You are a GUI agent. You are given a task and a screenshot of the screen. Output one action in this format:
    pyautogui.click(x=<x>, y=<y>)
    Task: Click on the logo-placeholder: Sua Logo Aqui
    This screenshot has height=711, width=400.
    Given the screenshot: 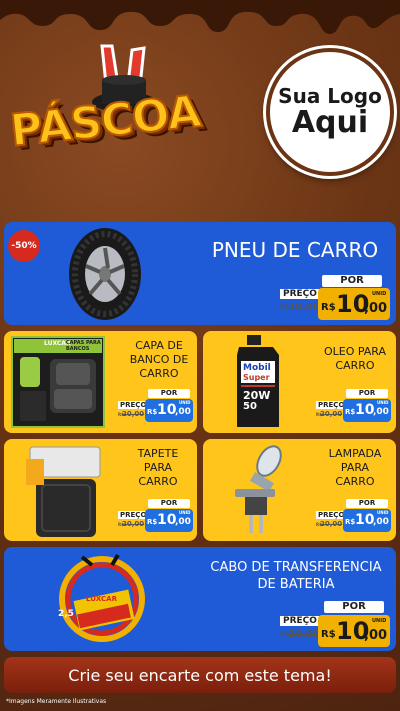 What is the action you would take?
    pyautogui.click(x=330, y=112)
    